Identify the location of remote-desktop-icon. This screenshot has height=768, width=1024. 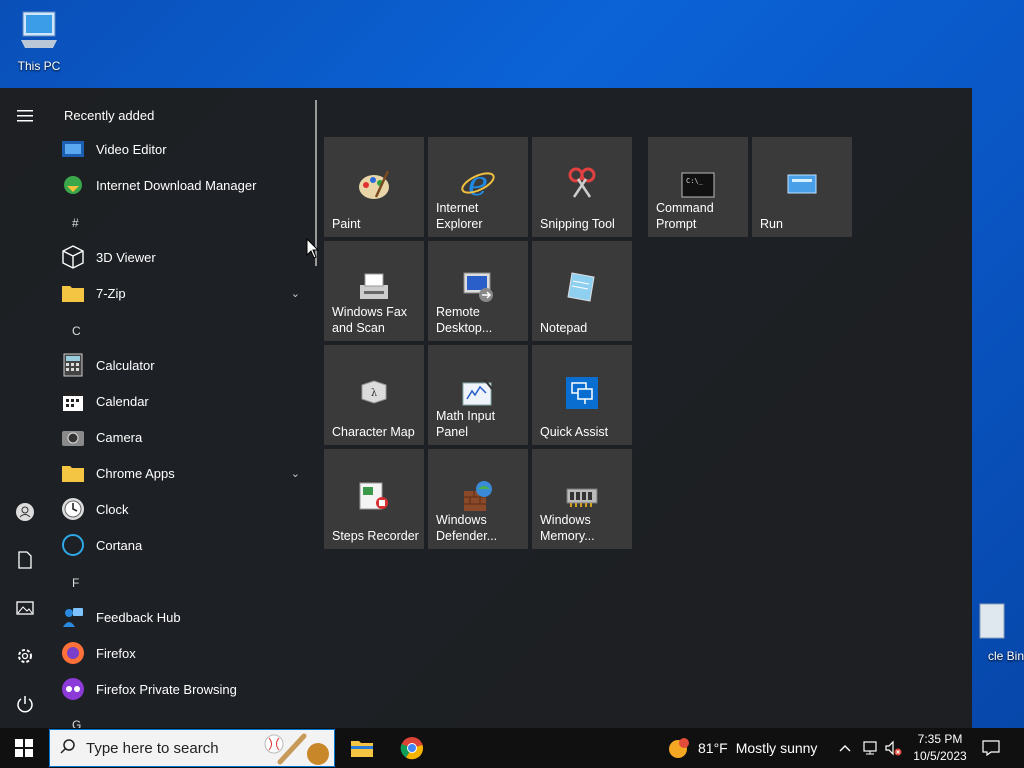
(478, 287).